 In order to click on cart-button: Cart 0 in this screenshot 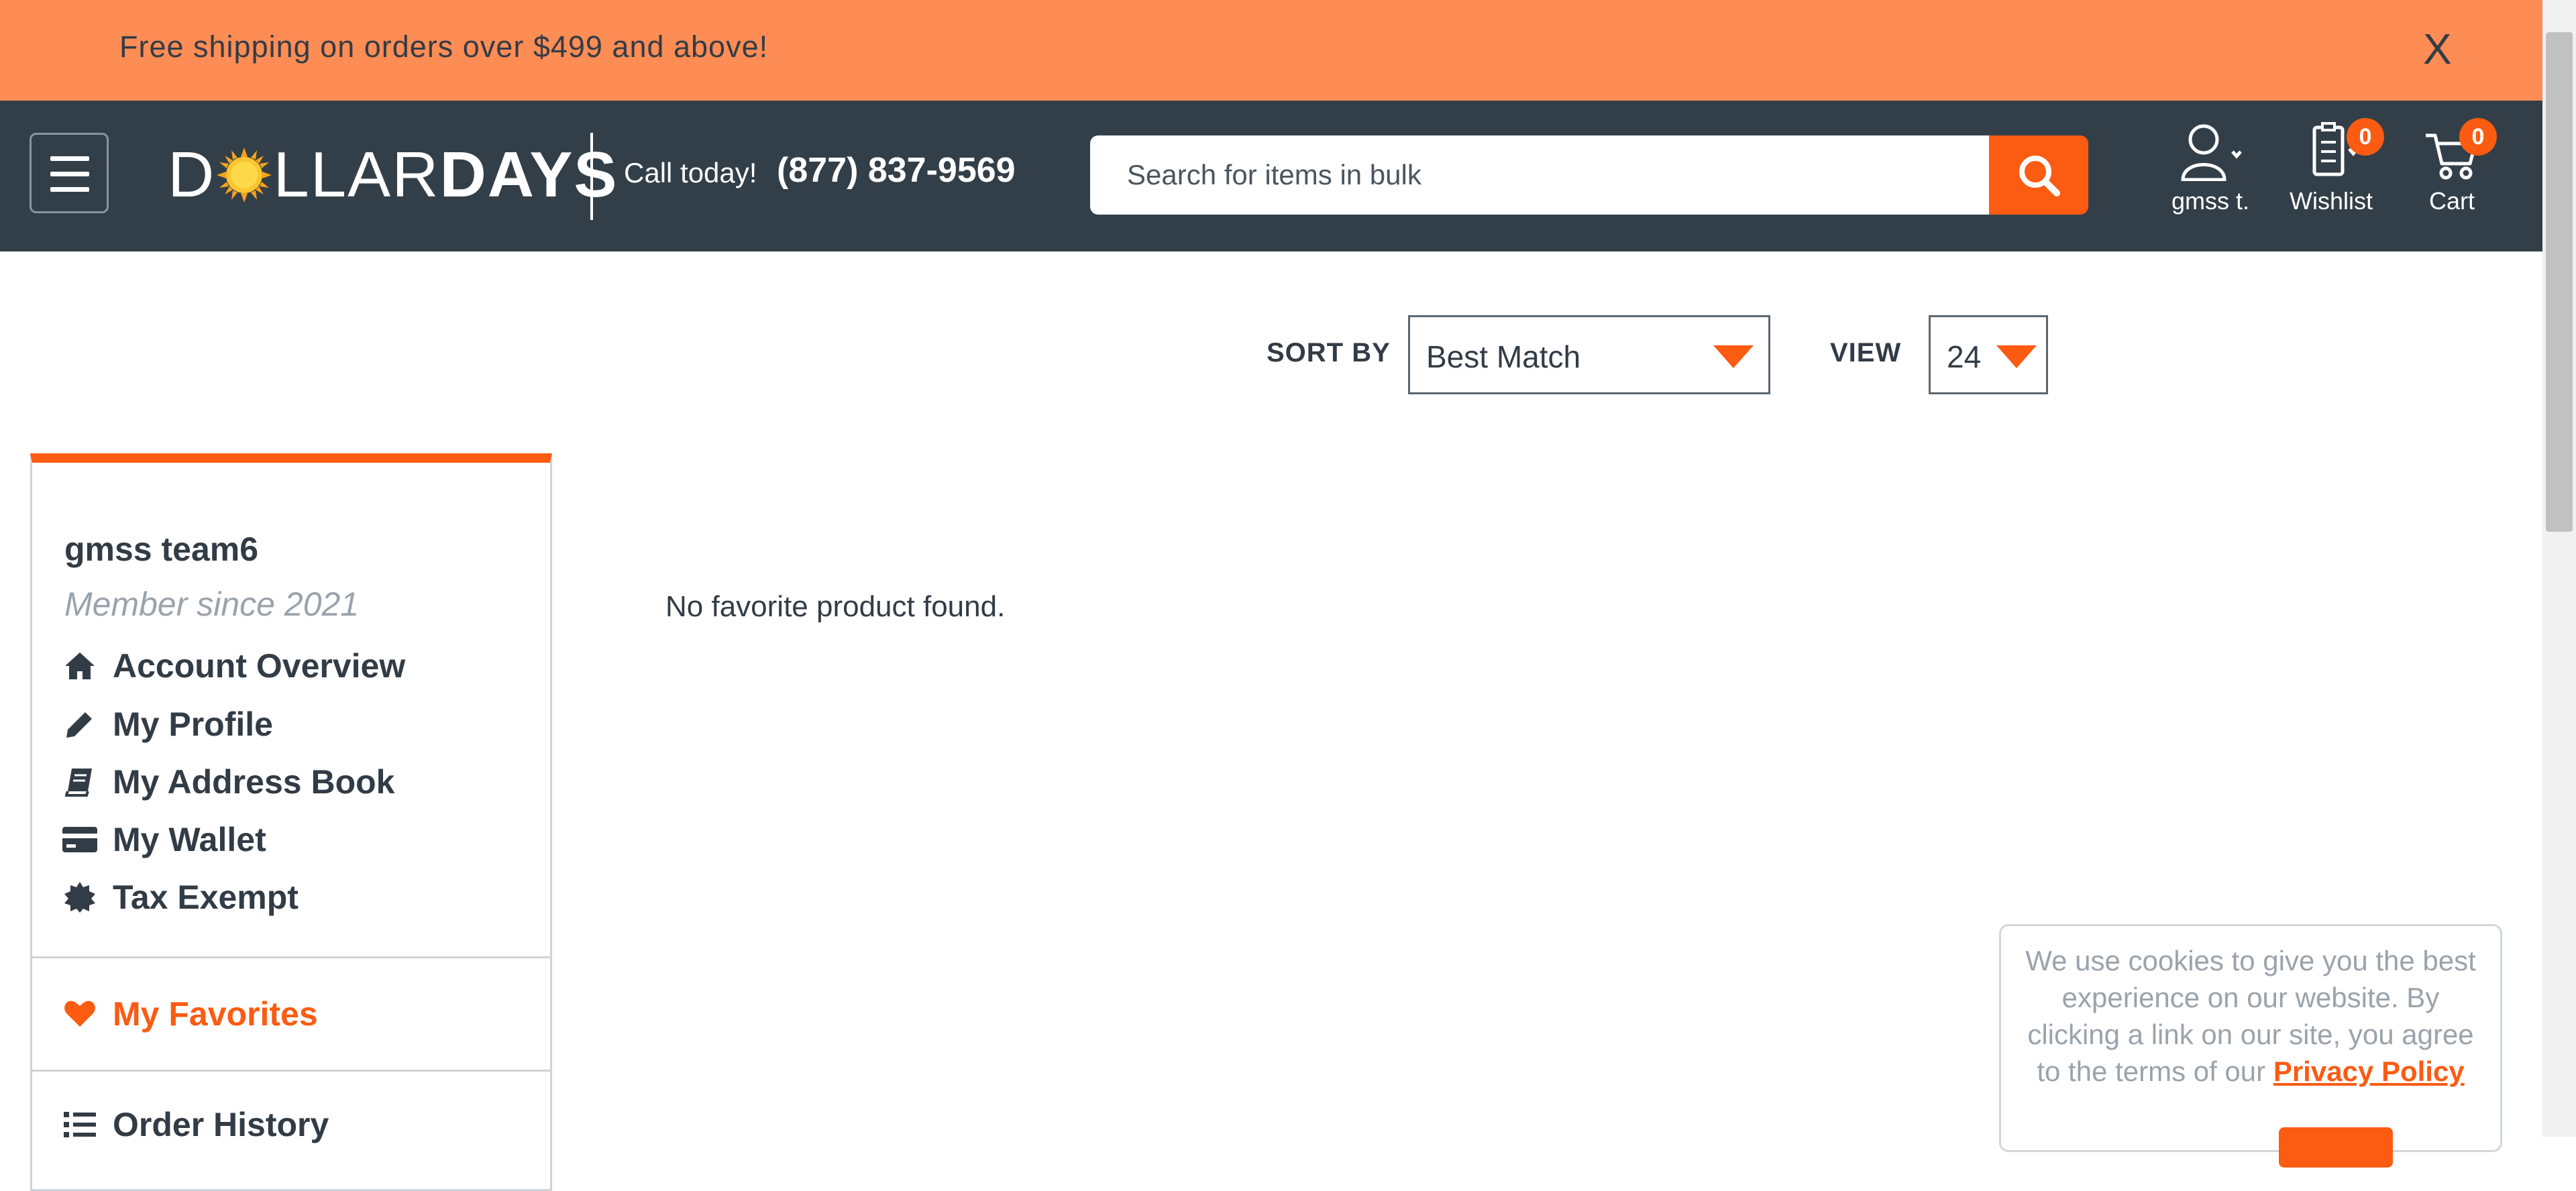, I will do `click(2456, 166)`.